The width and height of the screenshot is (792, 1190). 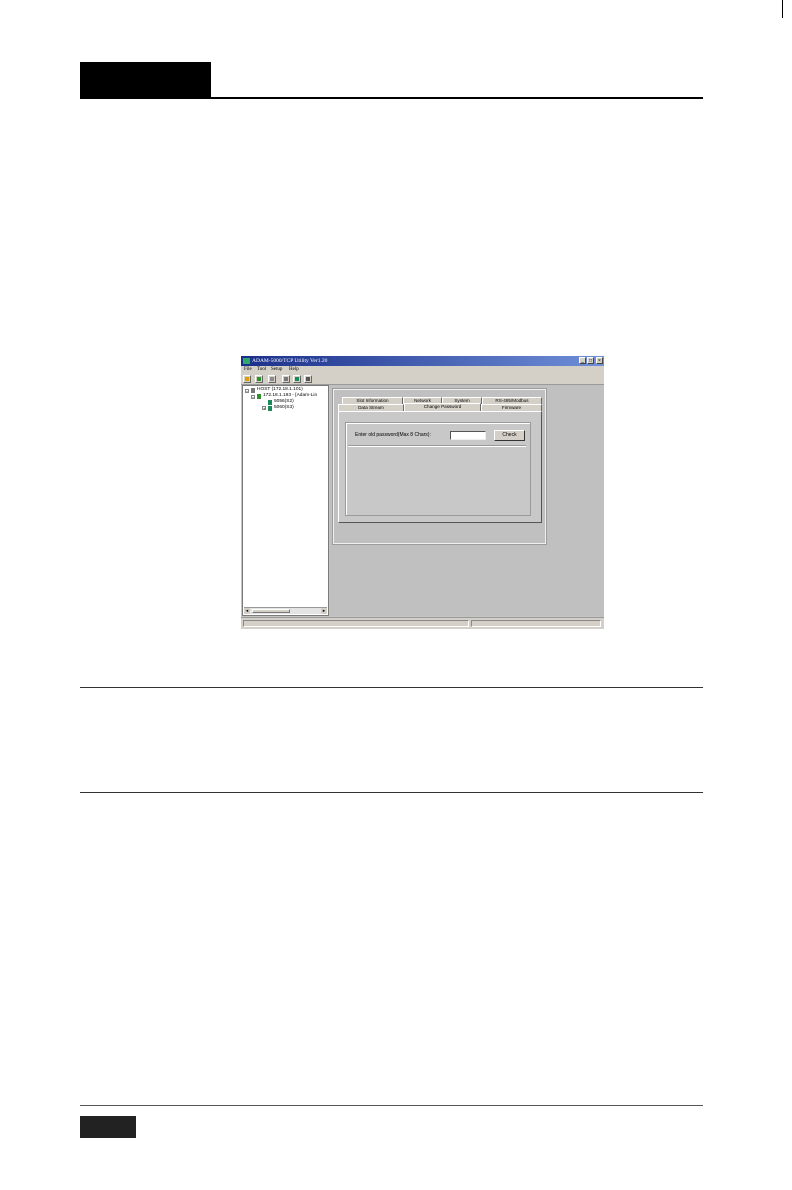 What do you see at coordinates (371, 407) in the screenshot?
I see `tab-data-stream: Data Stream` at bounding box center [371, 407].